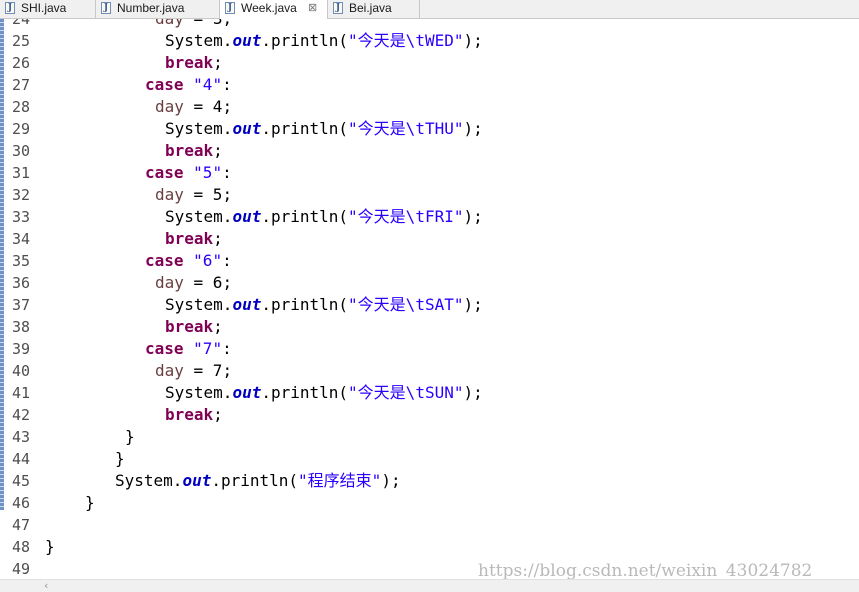  What do you see at coordinates (429, 305) in the screenshot?
I see `code-line: 37 System.out.println("今天是\tSAT");` at bounding box center [429, 305].